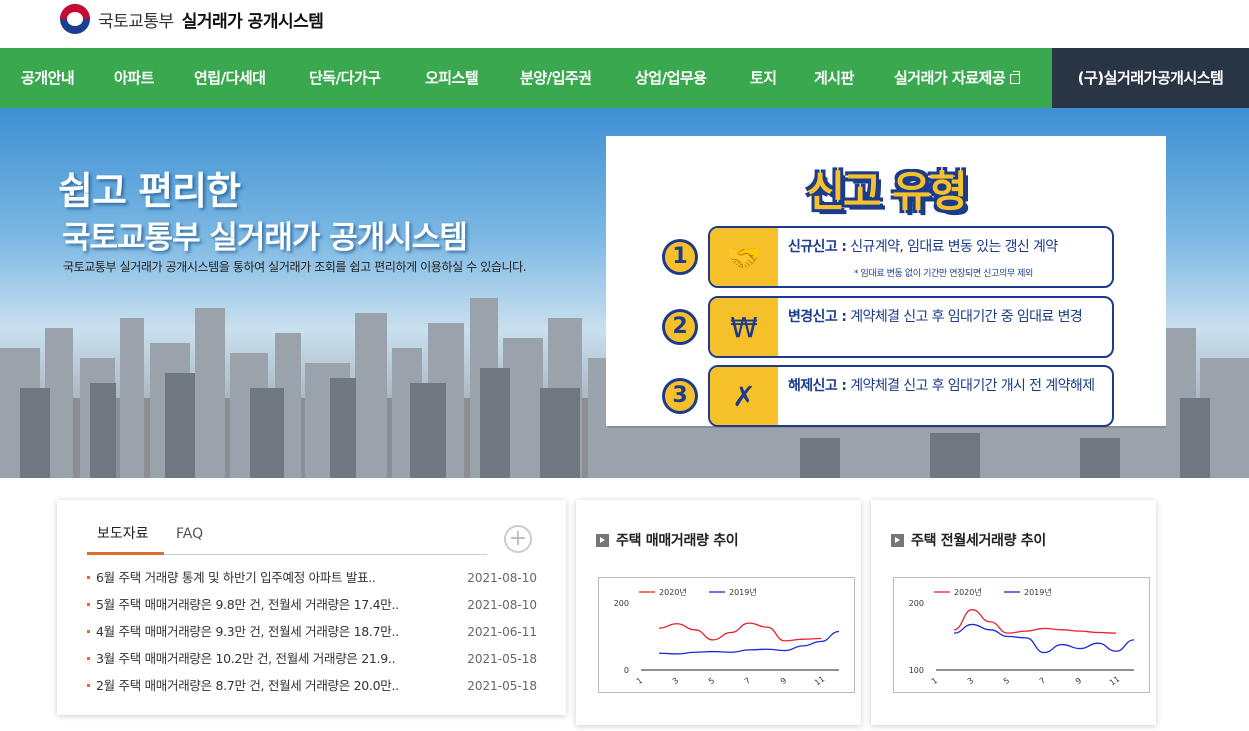 Image resolution: width=1249 pixels, height=731 pixels. What do you see at coordinates (680, 257) in the screenshot?
I see `report-type-number: 1` at bounding box center [680, 257].